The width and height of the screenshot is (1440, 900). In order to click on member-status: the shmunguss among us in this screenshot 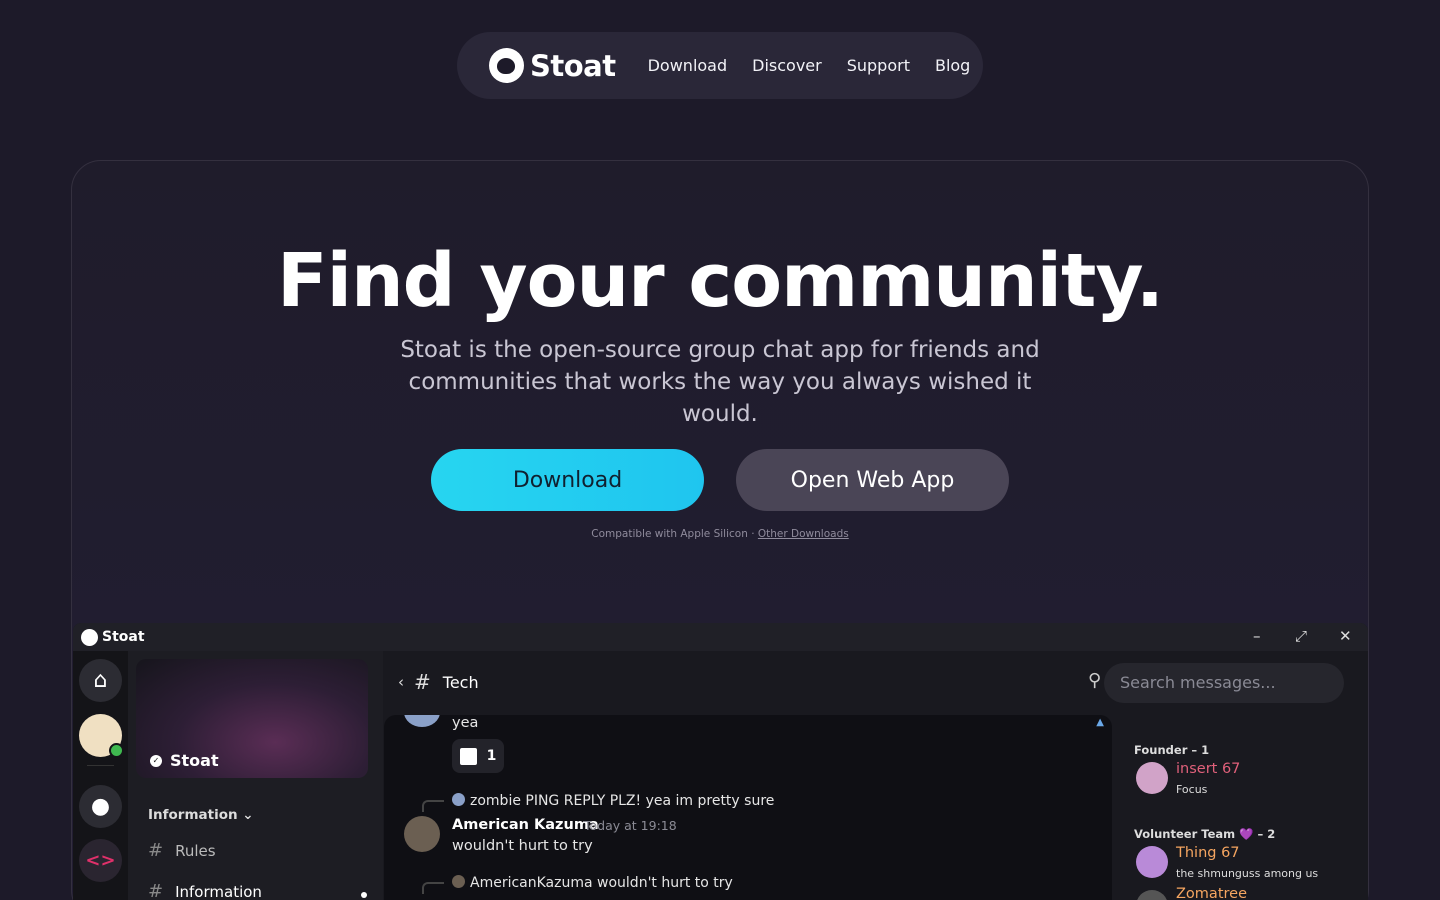, I will do `click(1247, 873)`.